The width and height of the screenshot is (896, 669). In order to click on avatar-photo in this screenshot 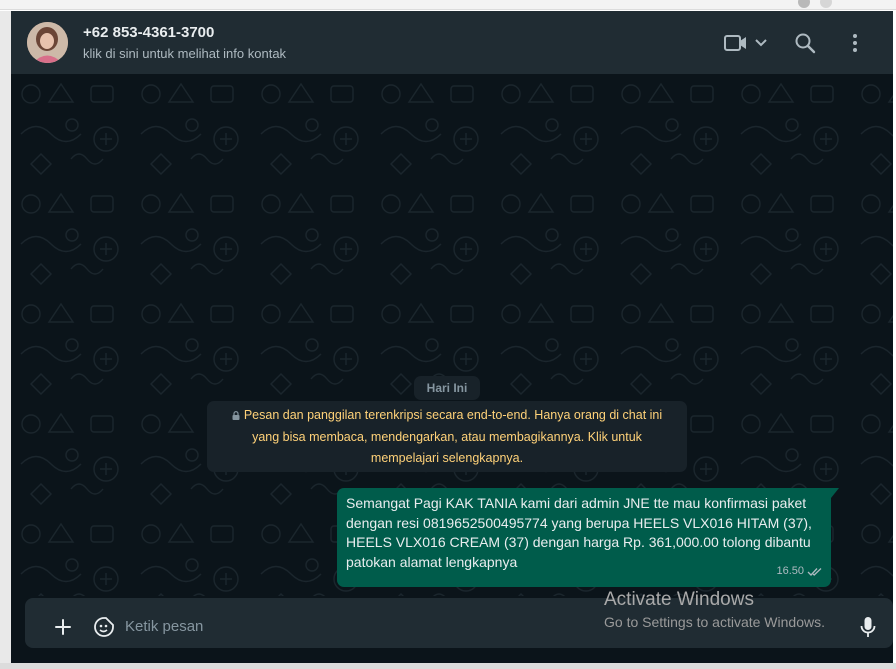, I will do `click(47, 42)`.